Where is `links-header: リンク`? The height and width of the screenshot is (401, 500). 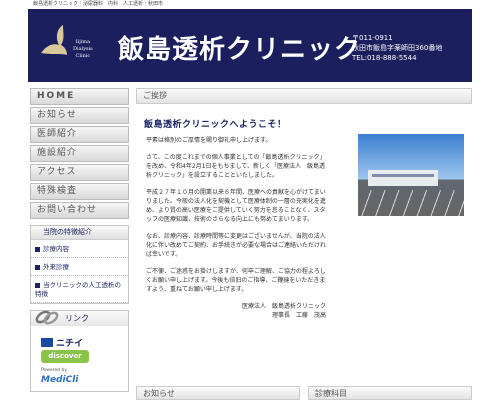 links-header: リンク is located at coordinates (79, 318).